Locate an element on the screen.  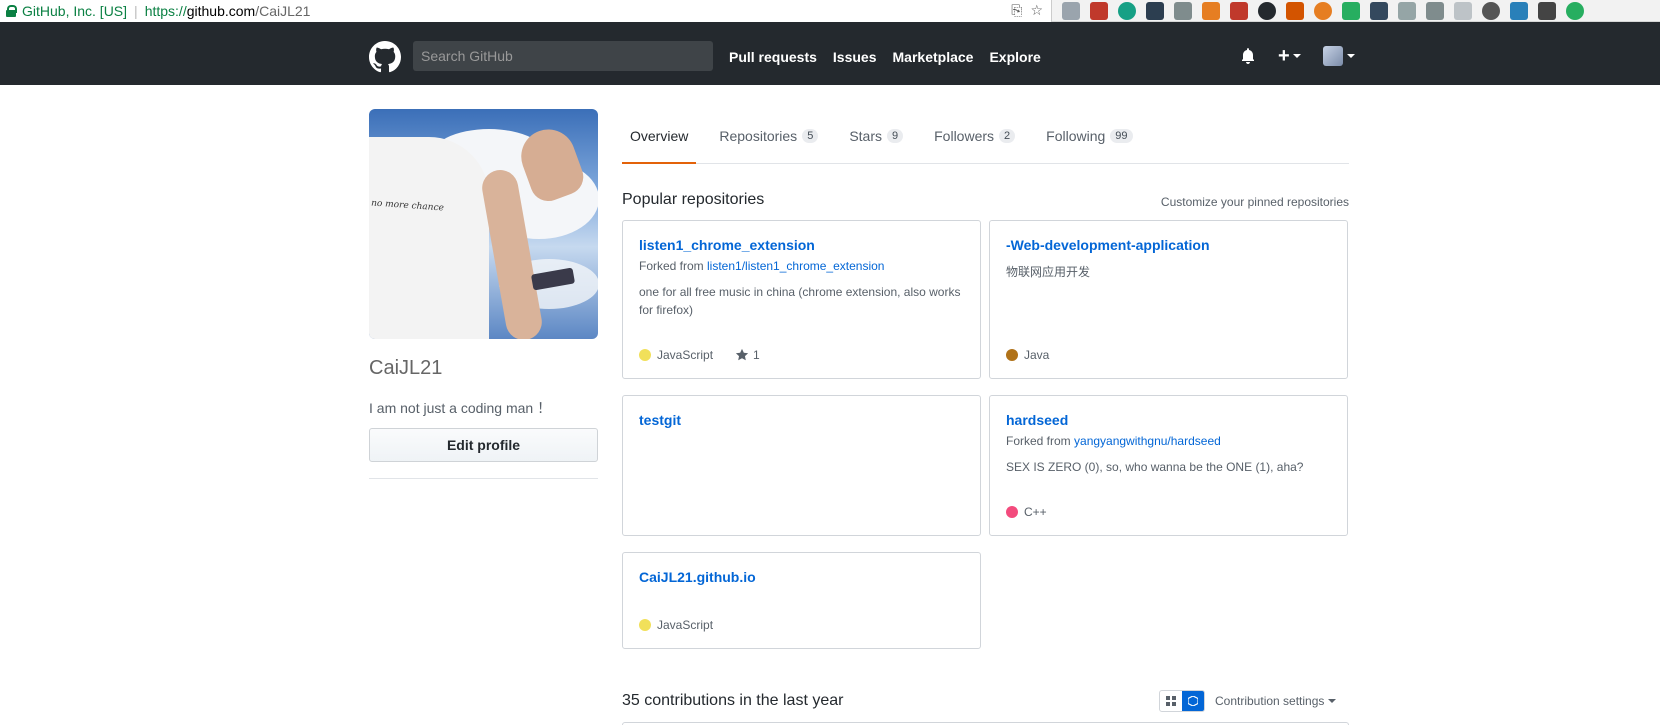
url-path: /CaiJL21 is located at coordinates (283, 11).